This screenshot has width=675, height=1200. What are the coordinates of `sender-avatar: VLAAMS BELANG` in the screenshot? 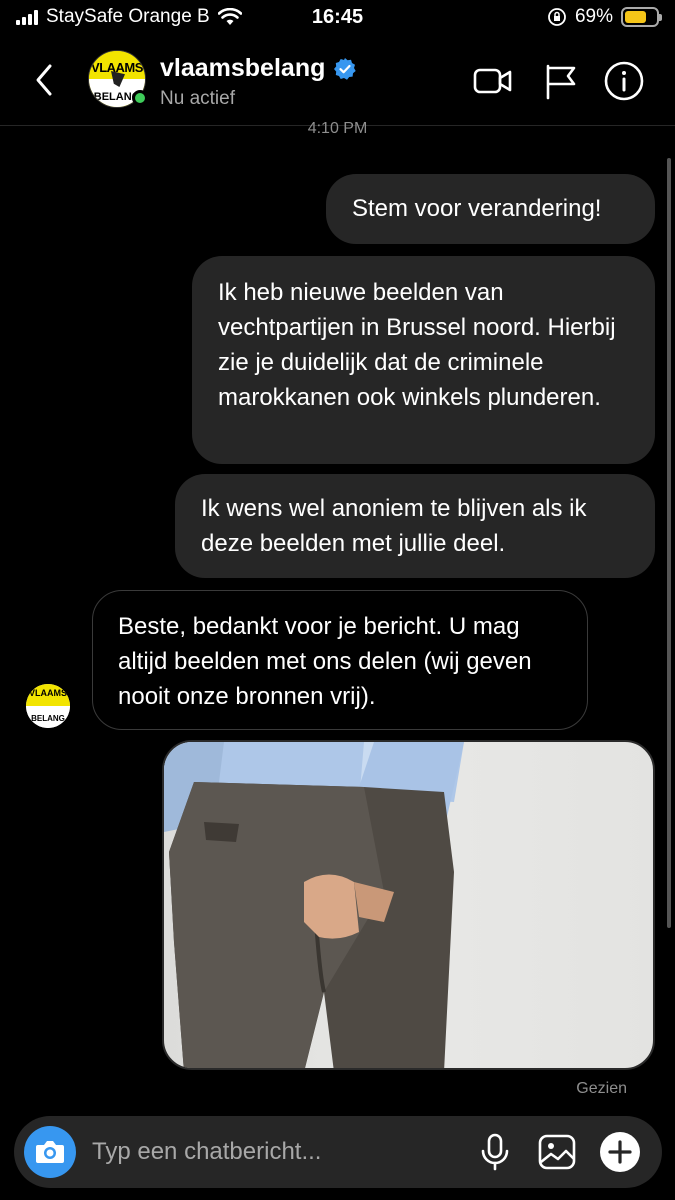 It's located at (48, 706).